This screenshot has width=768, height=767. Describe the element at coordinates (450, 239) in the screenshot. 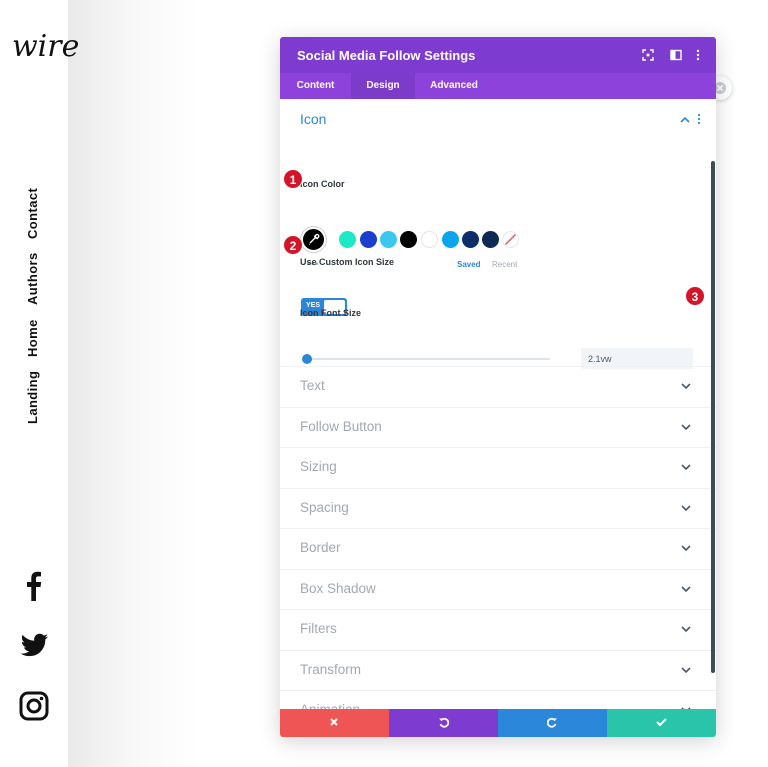

I see `color-swatch-sky` at that location.